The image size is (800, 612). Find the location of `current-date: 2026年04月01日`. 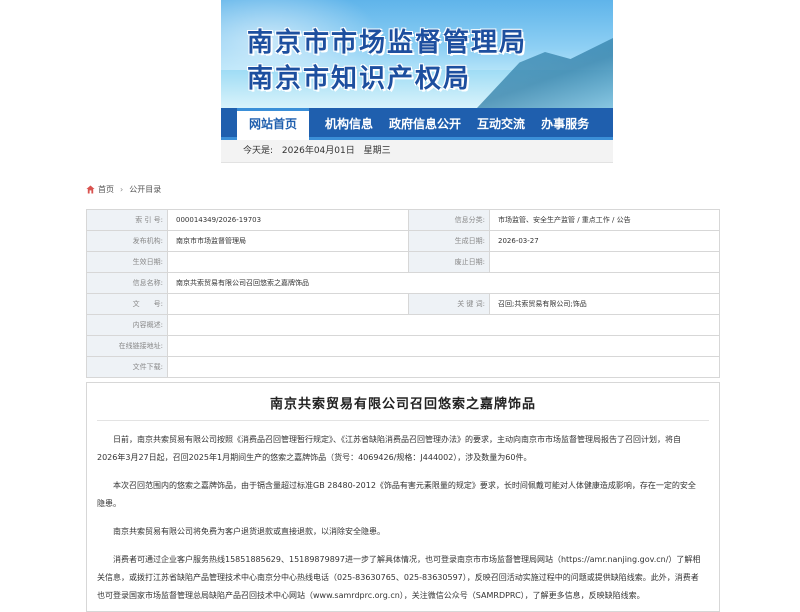

current-date: 2026年04月01日 is located at coordinates (318, 151).